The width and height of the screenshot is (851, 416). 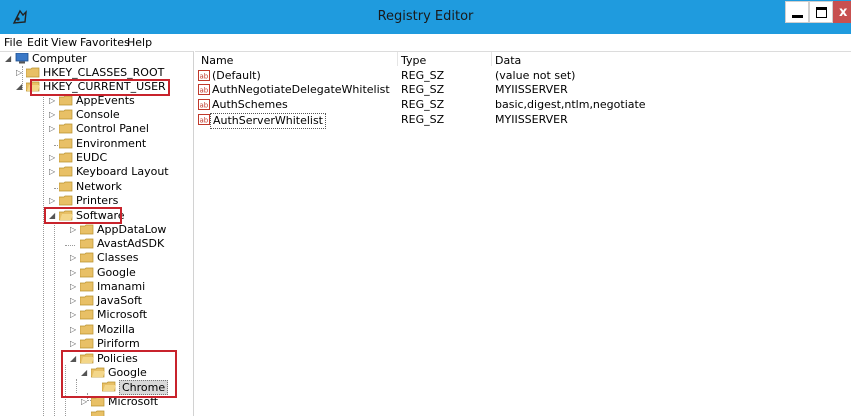 What do you see at coordinates (131, 243) in the screenshot?
I see `tree-label: AvastAdSDK` at bounding box center [131, 243].